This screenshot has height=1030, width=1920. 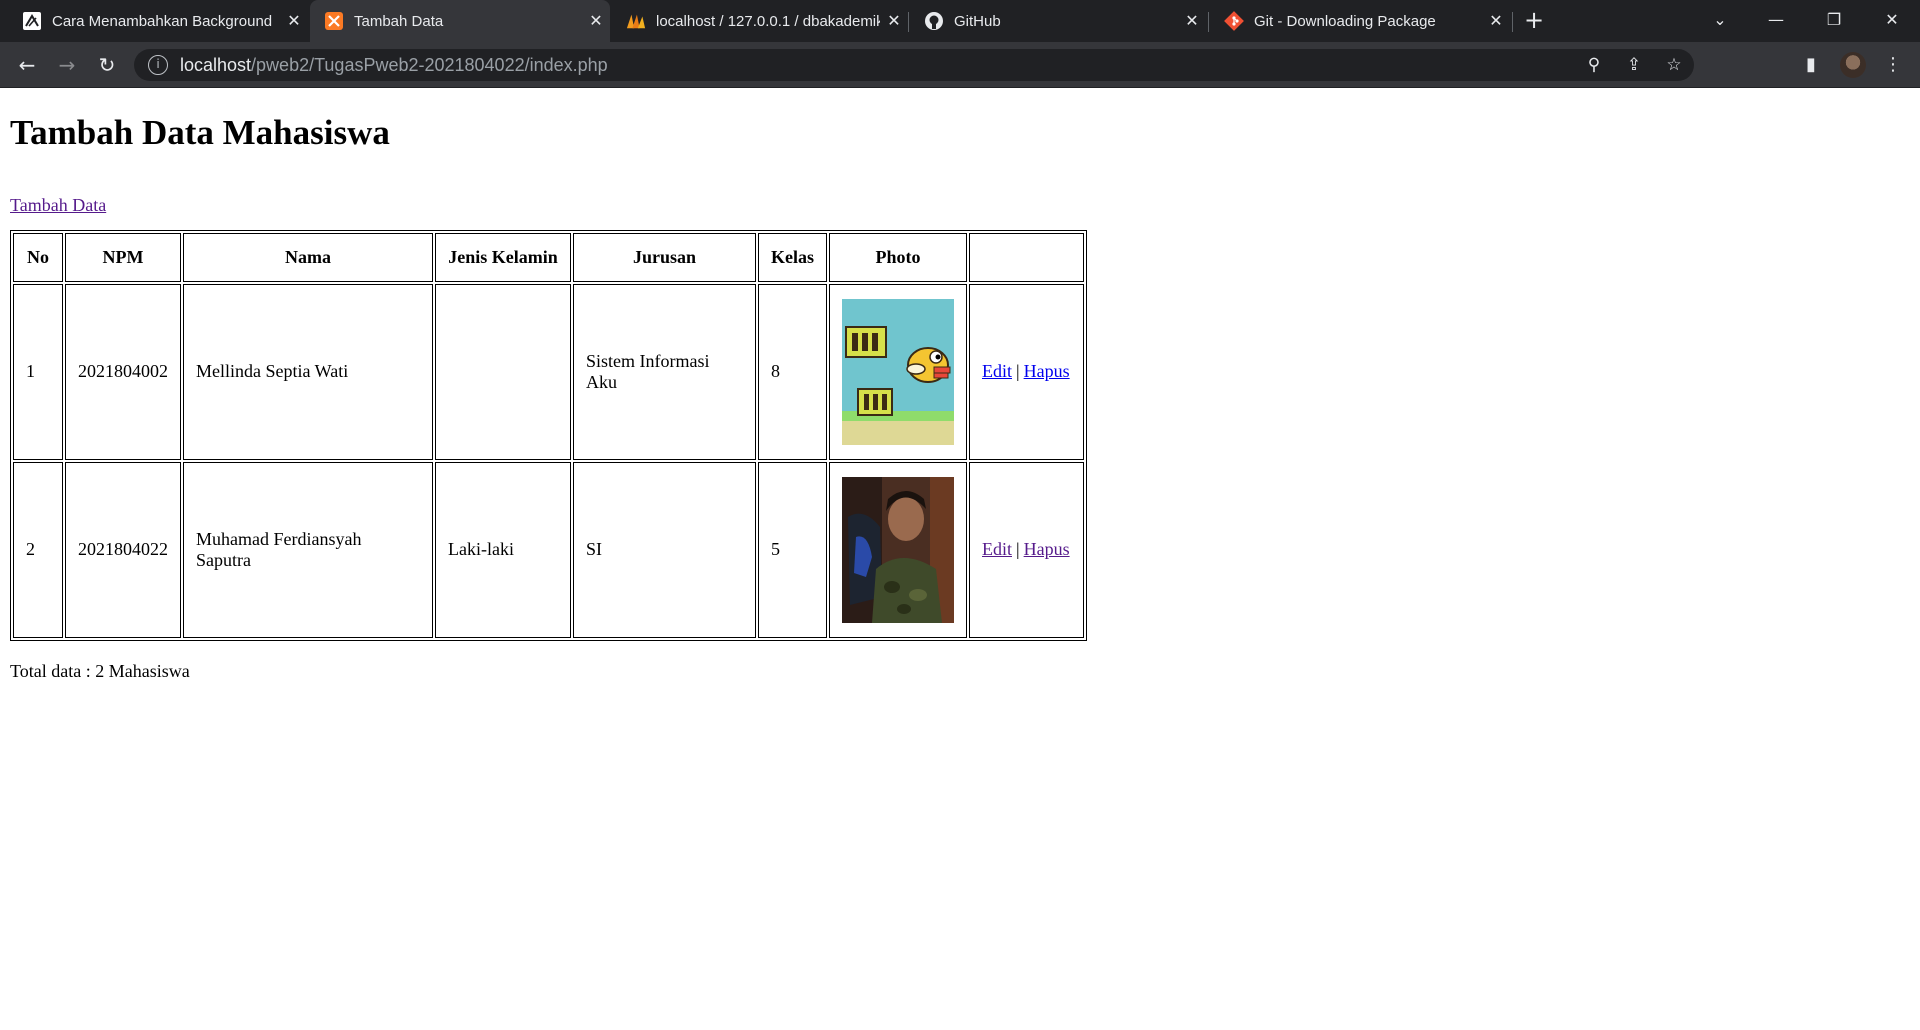 I want to click on browser-tab-1: Cara Menambahkan Background ✕, so click(x=158, y=21).